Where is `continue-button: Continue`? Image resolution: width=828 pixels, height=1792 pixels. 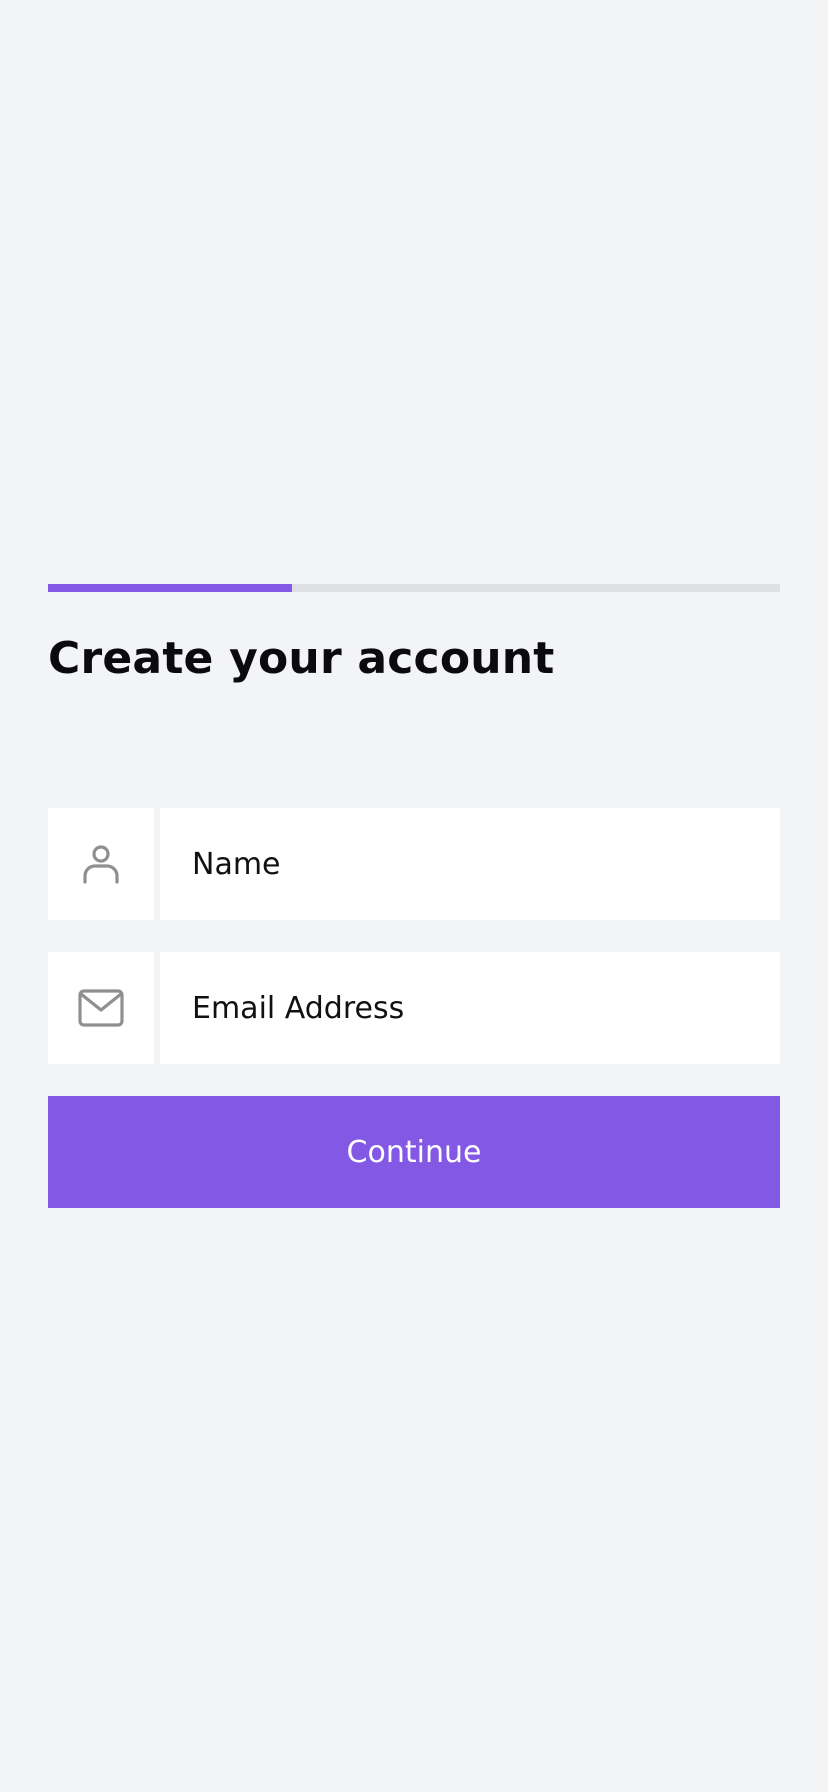
continue-button: Continue is located at coordinates (414, 1152).